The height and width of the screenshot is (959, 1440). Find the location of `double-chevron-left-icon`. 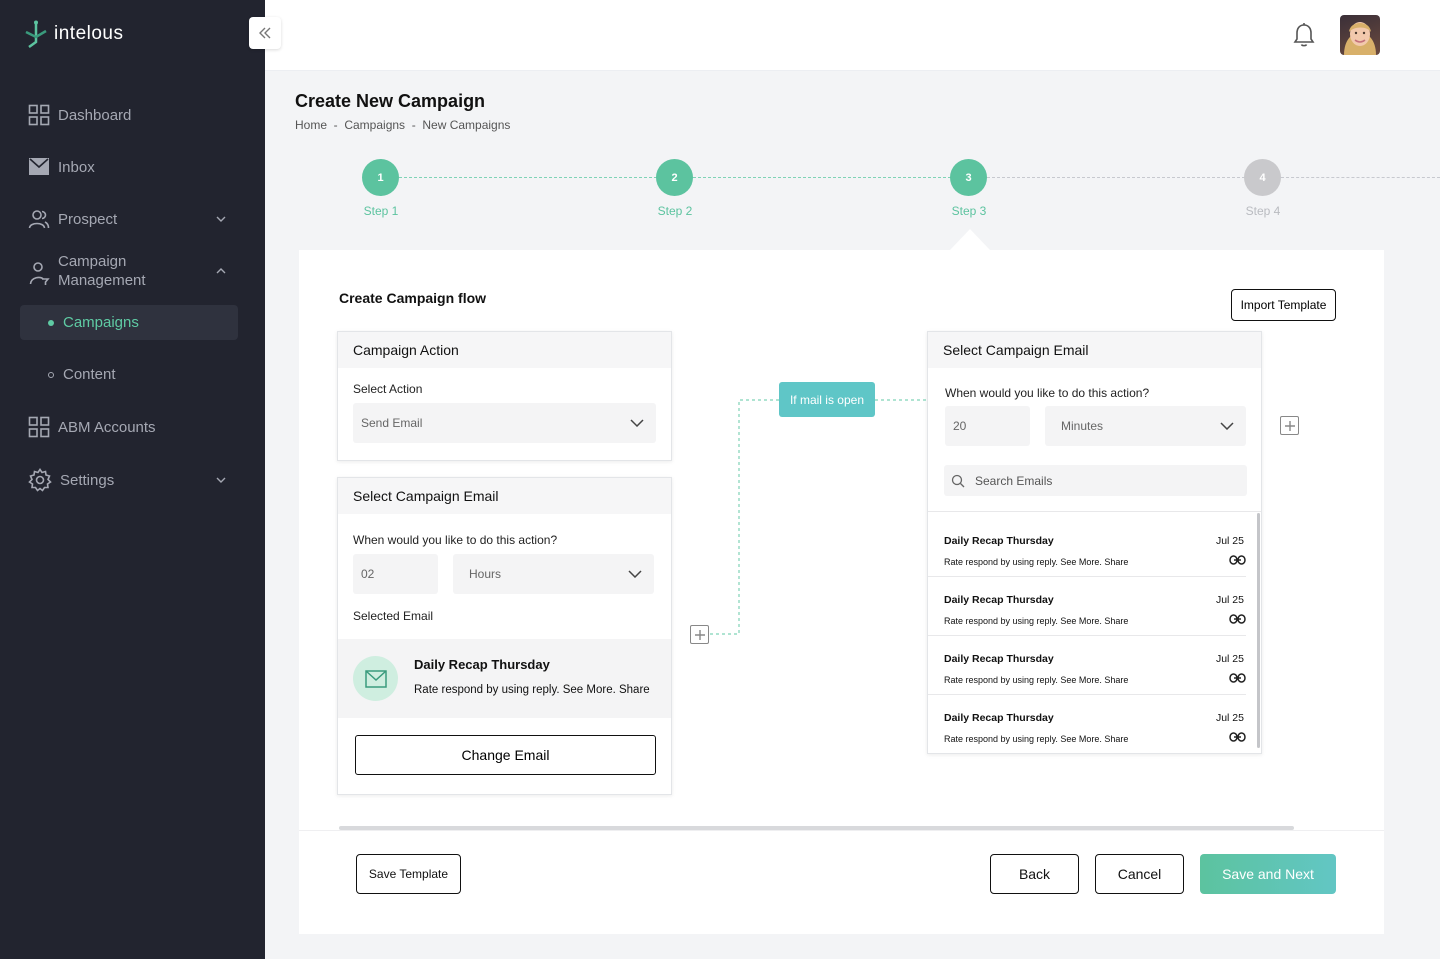

double-chevron-left-icon is located at coordinates (265, 33).